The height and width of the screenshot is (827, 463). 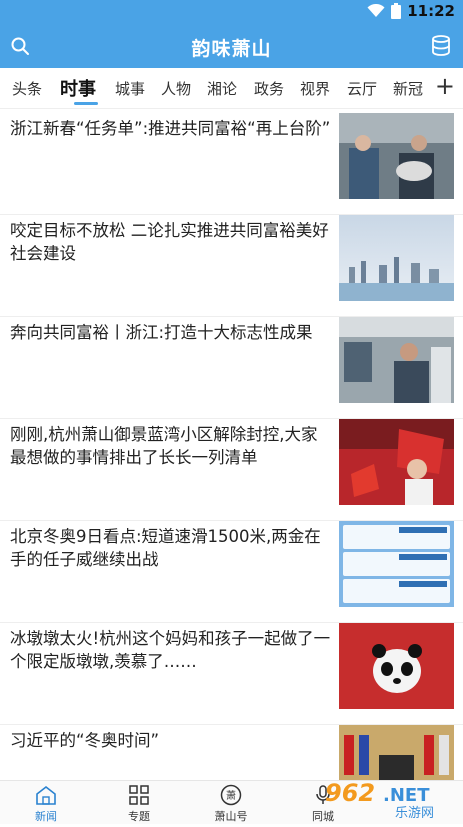 What do you see at coordinates (139, 795) in the screenshot?
I see `grid-icon` at bounding box center [139, 795].